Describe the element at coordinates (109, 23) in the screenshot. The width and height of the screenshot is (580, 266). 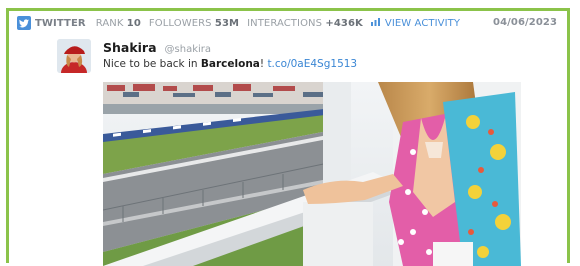
I see `rank-label: RANK` at that location.